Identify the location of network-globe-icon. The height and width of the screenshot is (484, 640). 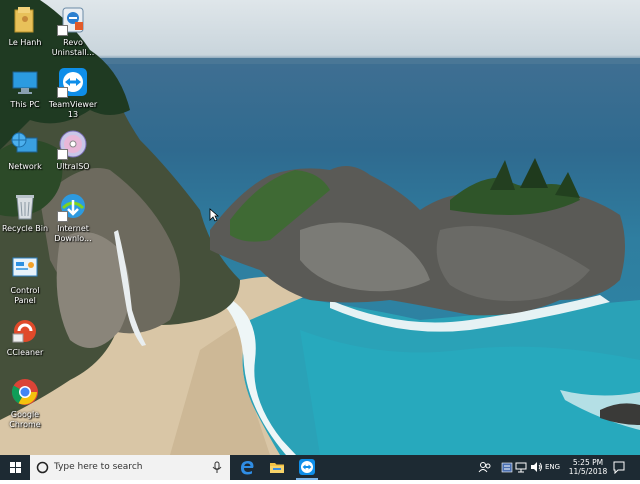
(25, 144).